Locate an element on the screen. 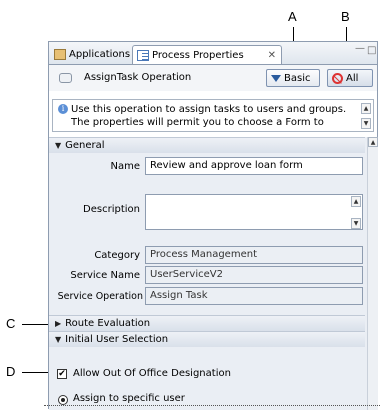  close-icon: ✕ is located at coordinates (272, 55).